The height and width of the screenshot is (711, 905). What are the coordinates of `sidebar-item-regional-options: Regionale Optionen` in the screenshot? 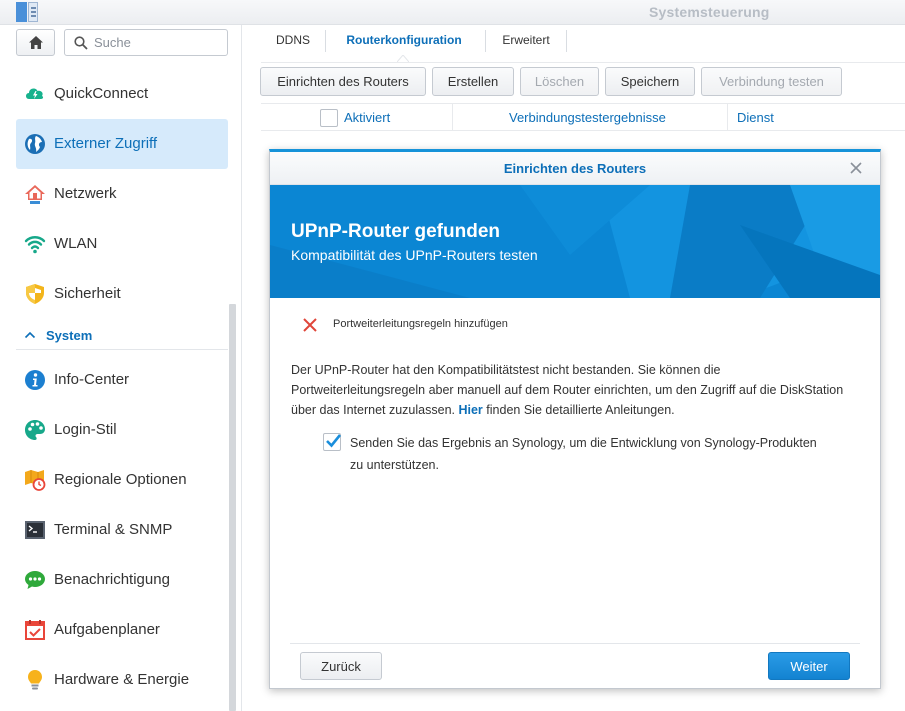 It's located at (122, 480).